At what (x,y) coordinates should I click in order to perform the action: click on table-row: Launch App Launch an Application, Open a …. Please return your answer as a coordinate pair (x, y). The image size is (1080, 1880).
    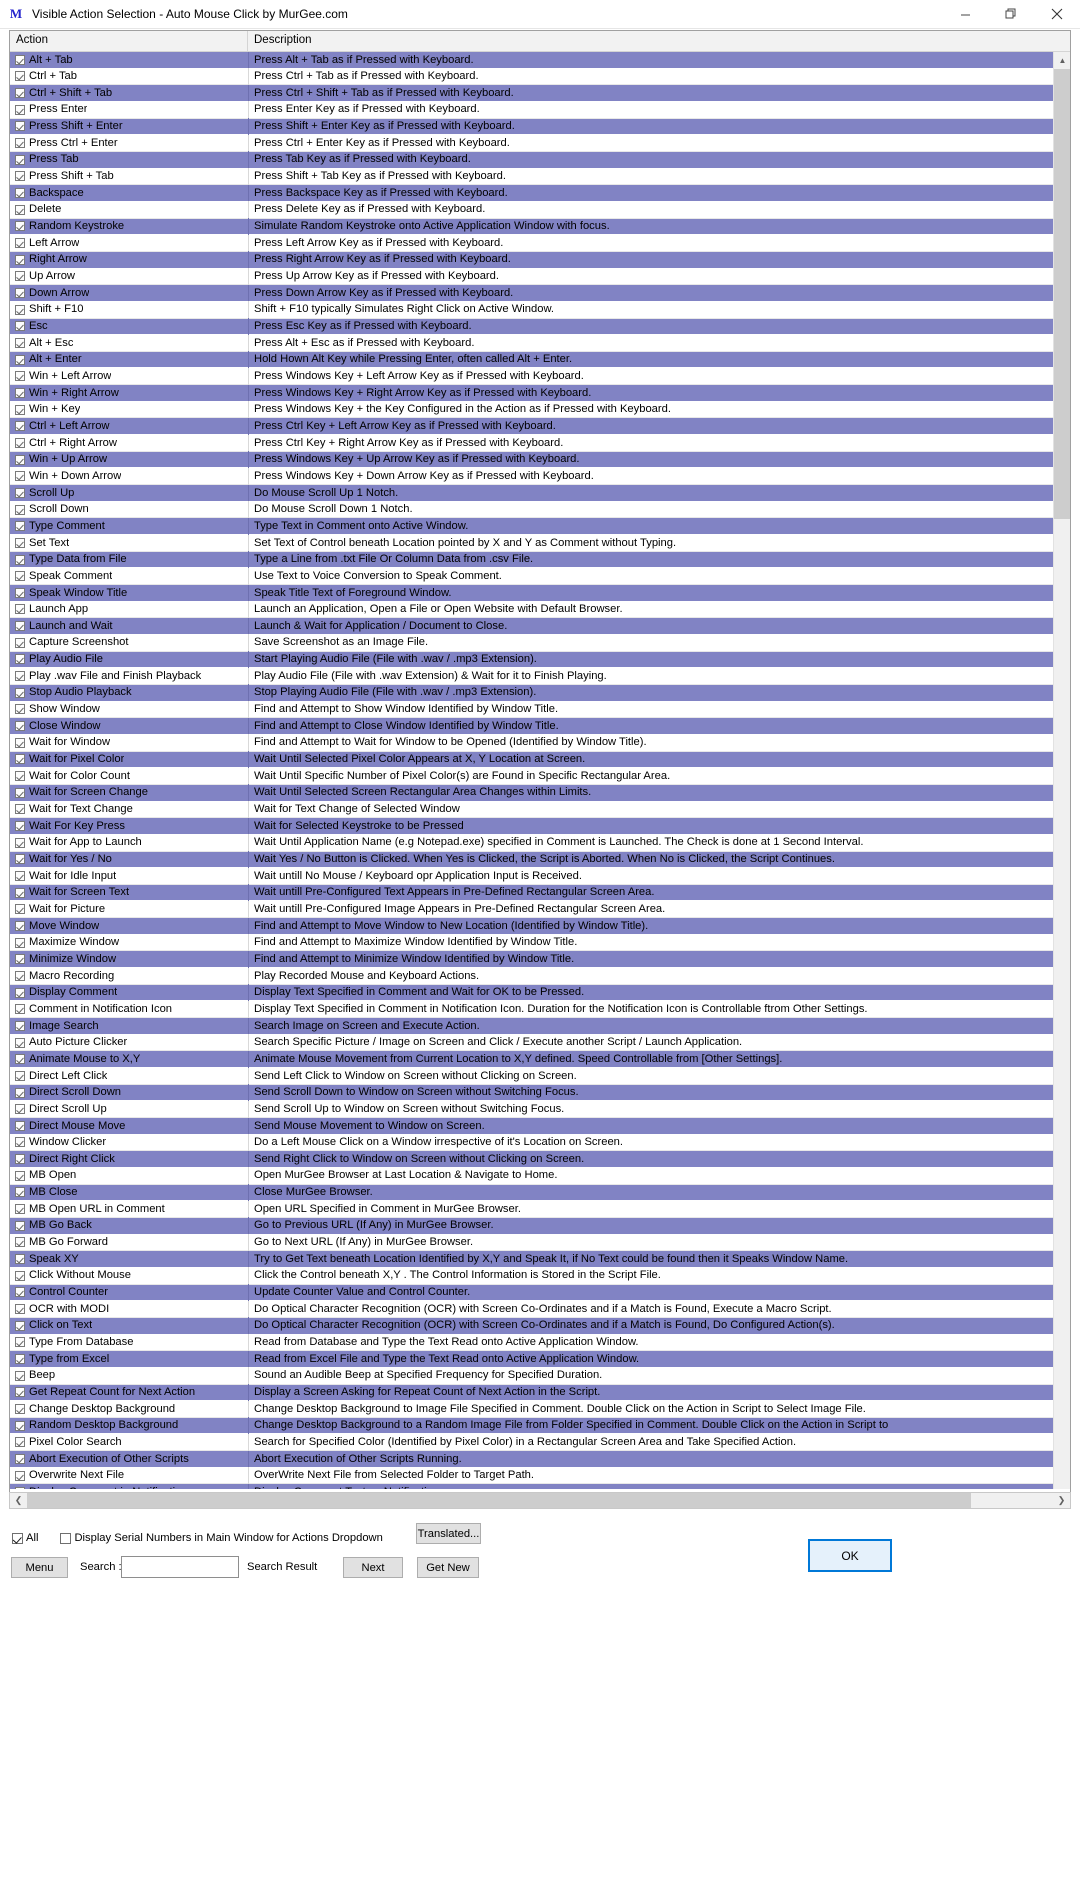
    Looking at the image, I should click on (540, 610).